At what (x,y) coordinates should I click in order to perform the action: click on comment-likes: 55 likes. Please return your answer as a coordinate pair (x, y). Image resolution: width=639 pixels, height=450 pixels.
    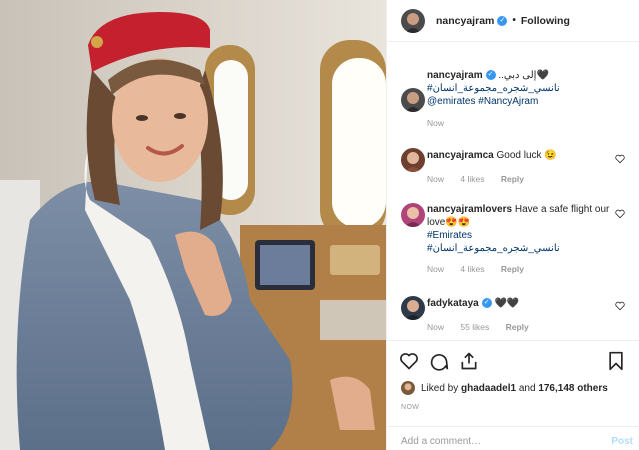
    Looking at the image, I should click on (474, 327).